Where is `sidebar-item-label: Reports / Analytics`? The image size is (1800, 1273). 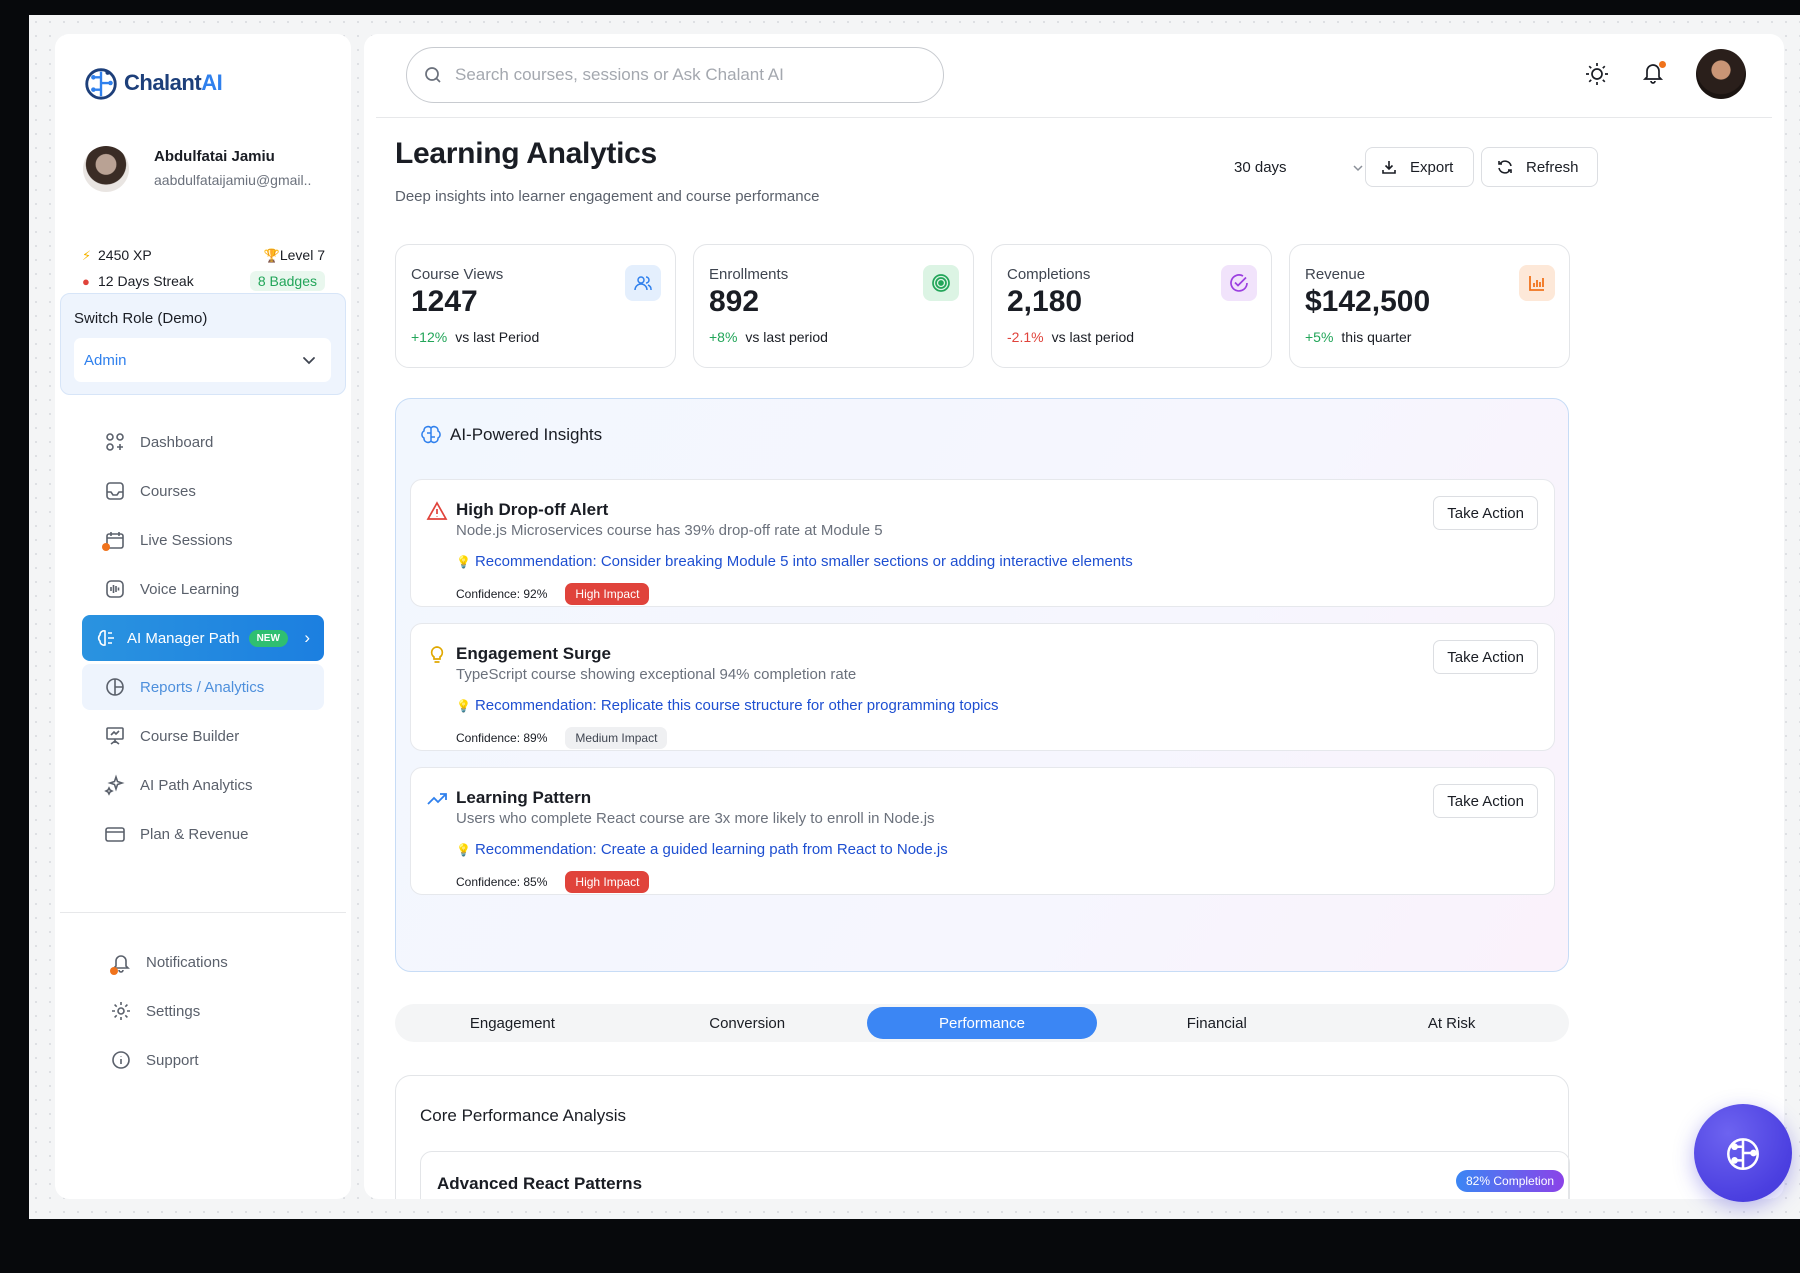
sidebar-item-label: Reports / Analytics is located at coordinates (202, 687).